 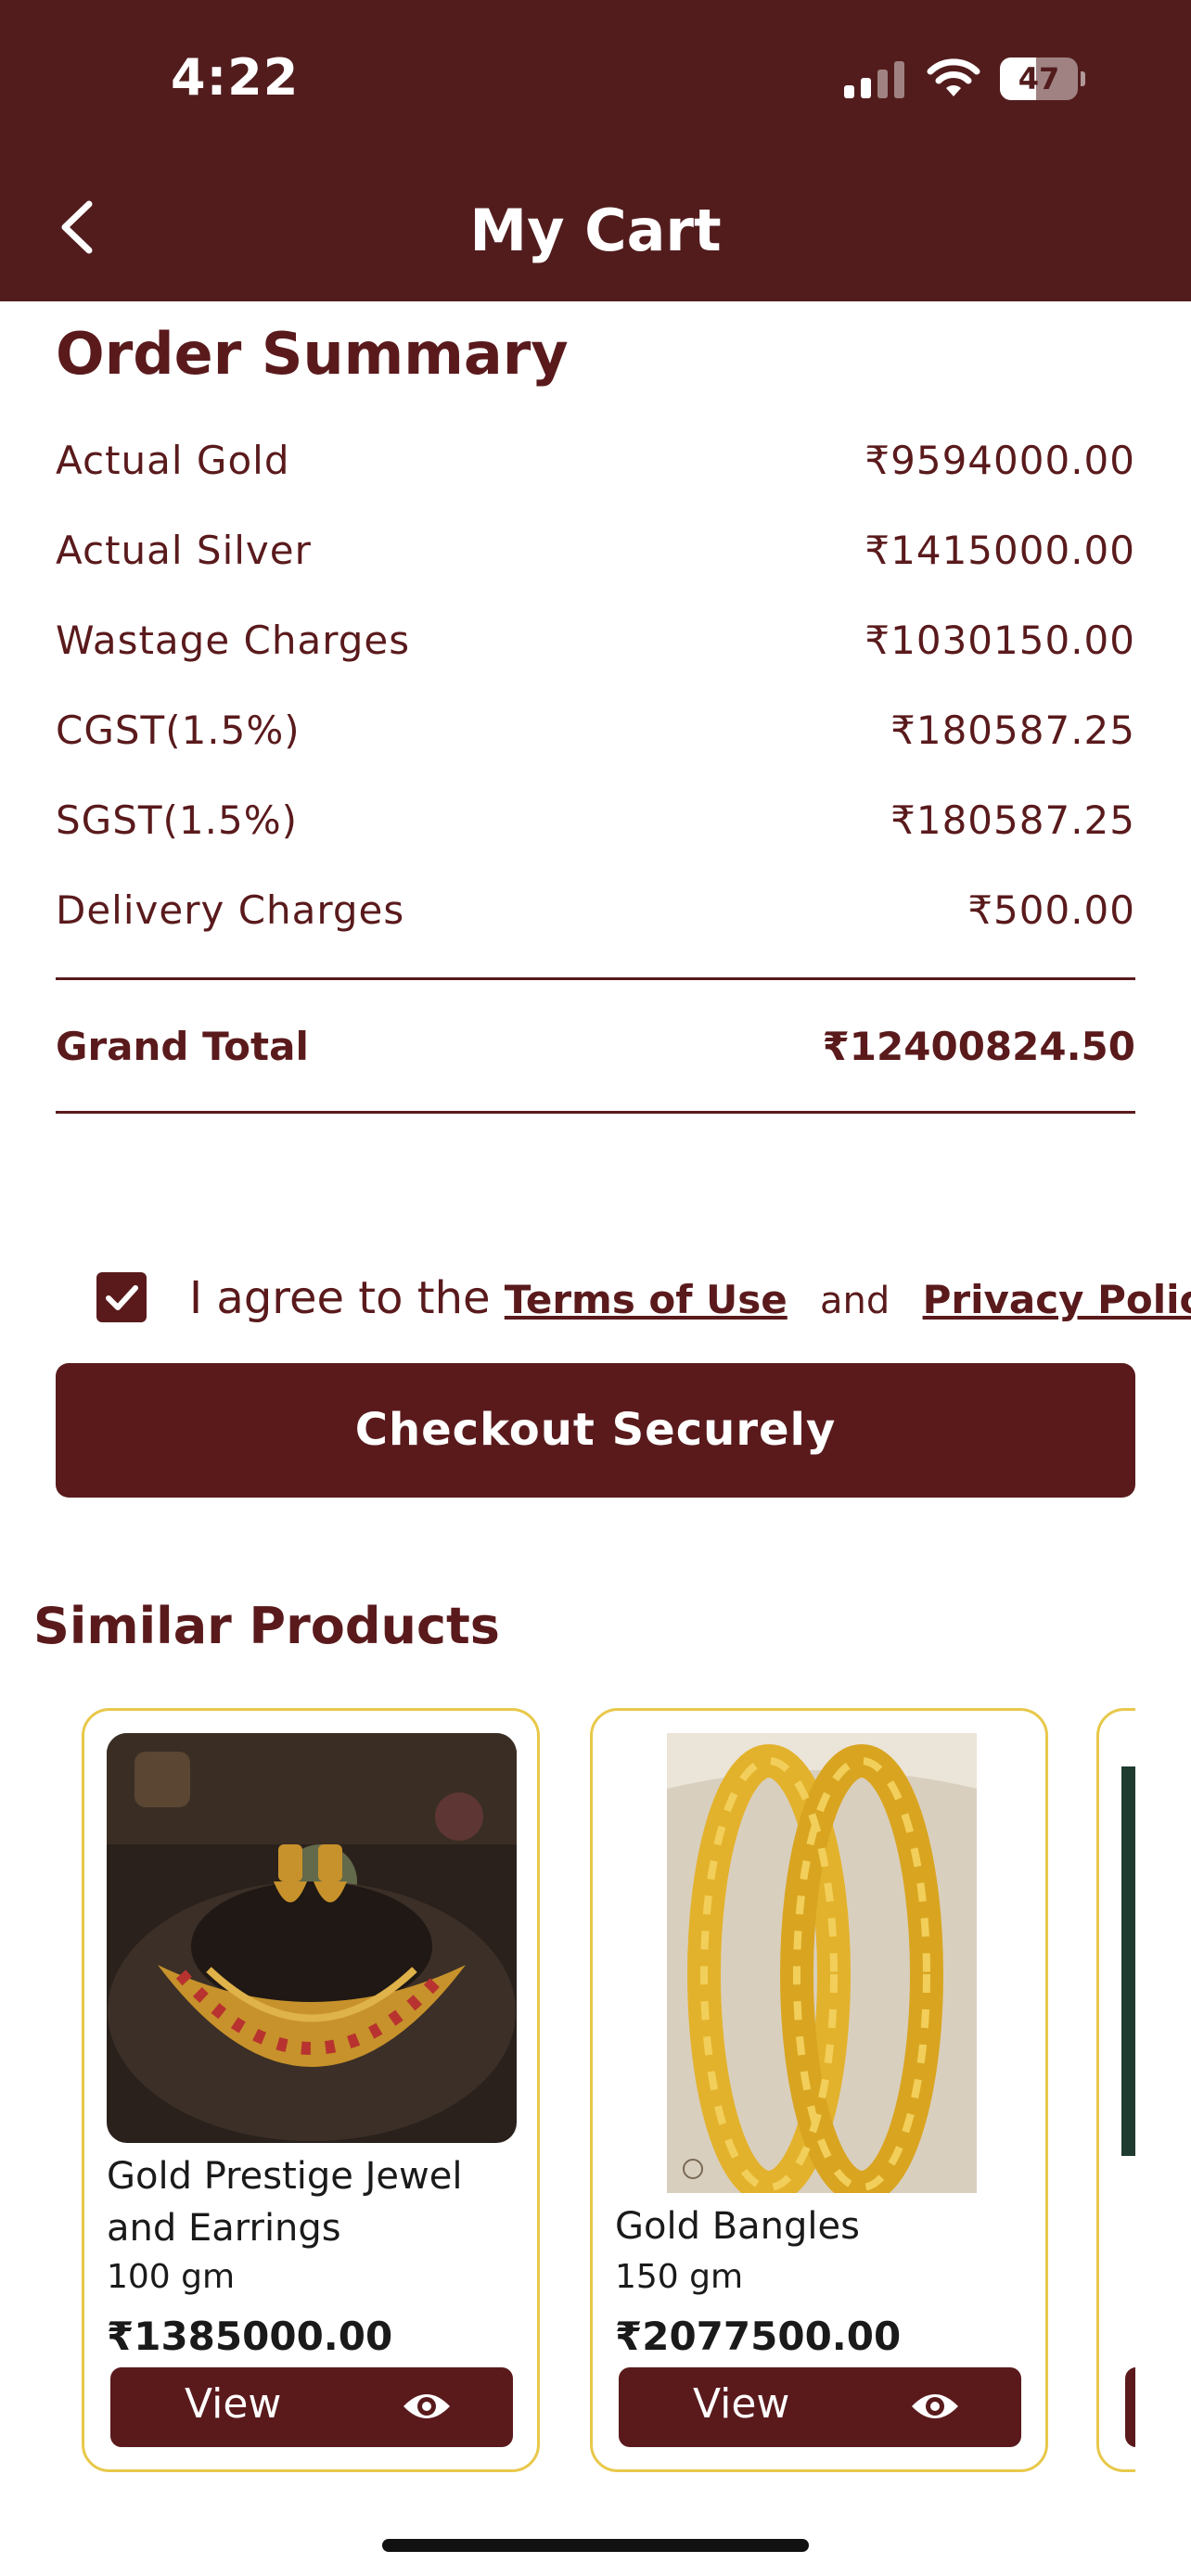 I want to click on product-card: Gold Bangles 150 gm ₹2077500.00 View, so click(x=819, y=2090).